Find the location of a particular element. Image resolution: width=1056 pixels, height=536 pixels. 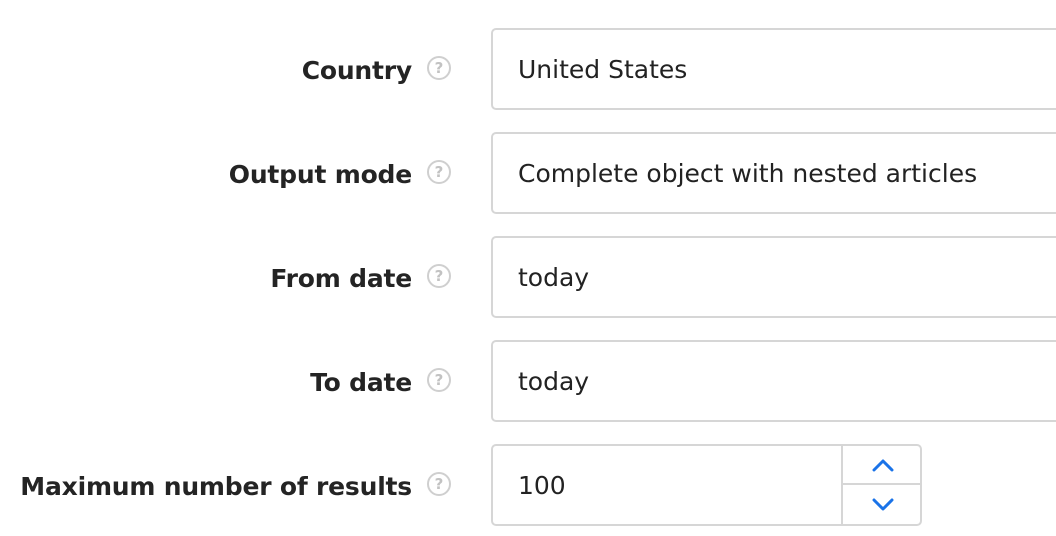

country-label-wrap: Country is located at coordinates (357, 70).